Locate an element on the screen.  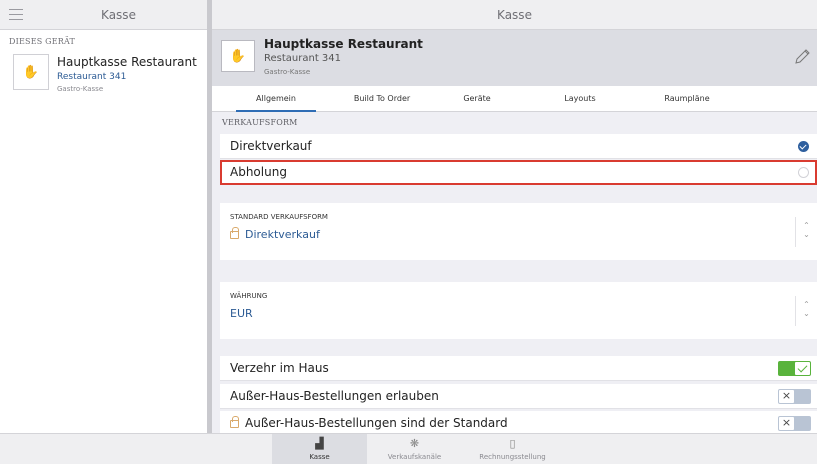
option-direktverkauf: Direktverkauf is located at coordinates (518, 146).